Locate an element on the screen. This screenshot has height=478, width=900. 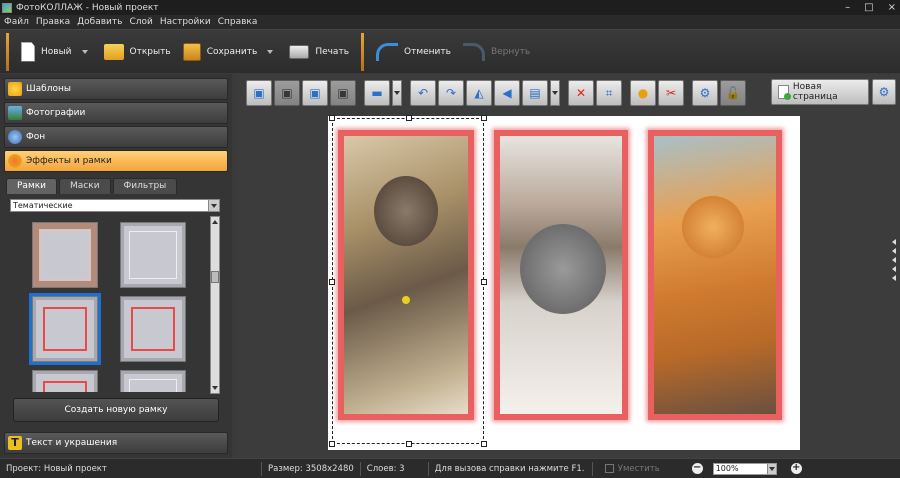
align-icon: ▬ is located at coordinates (377, 93).